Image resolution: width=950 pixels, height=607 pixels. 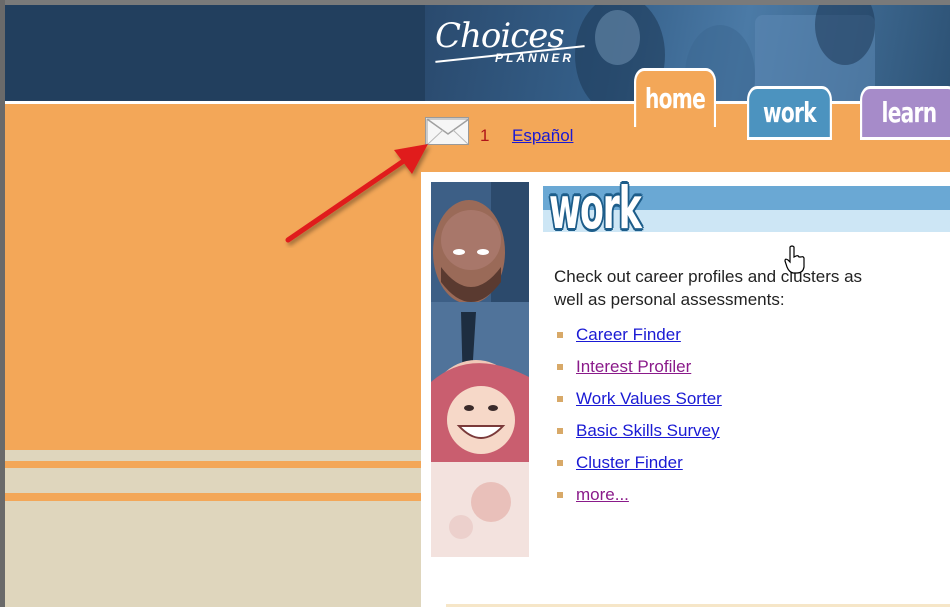 I want to click on message-count: 1, so click(x=484, y=136).